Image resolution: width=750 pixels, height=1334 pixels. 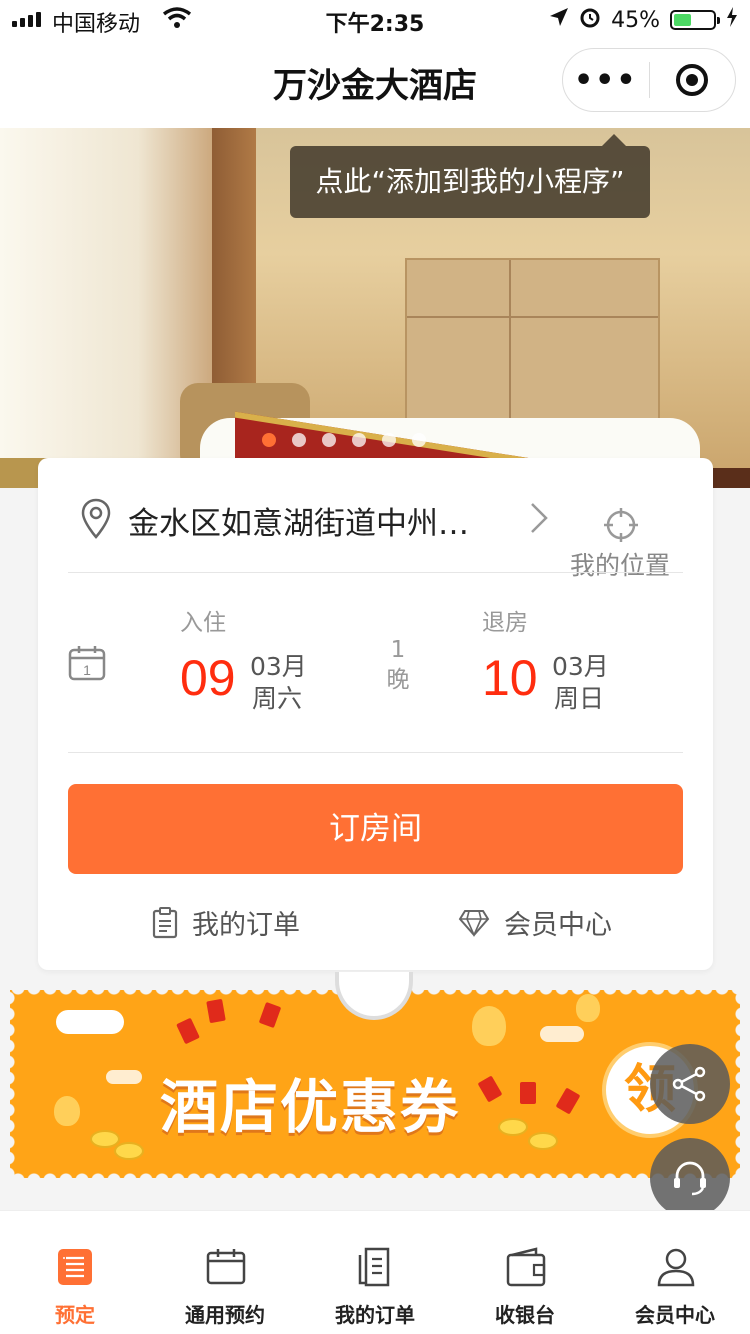 What do you see at coordinates (580, 666) in the screenshot?
I see `checkout-month: 03月` at bounding box center [580, 666].